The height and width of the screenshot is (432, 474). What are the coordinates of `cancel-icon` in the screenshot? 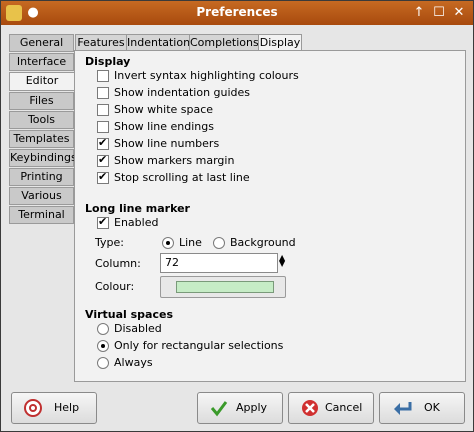 It's located at (310, 408).